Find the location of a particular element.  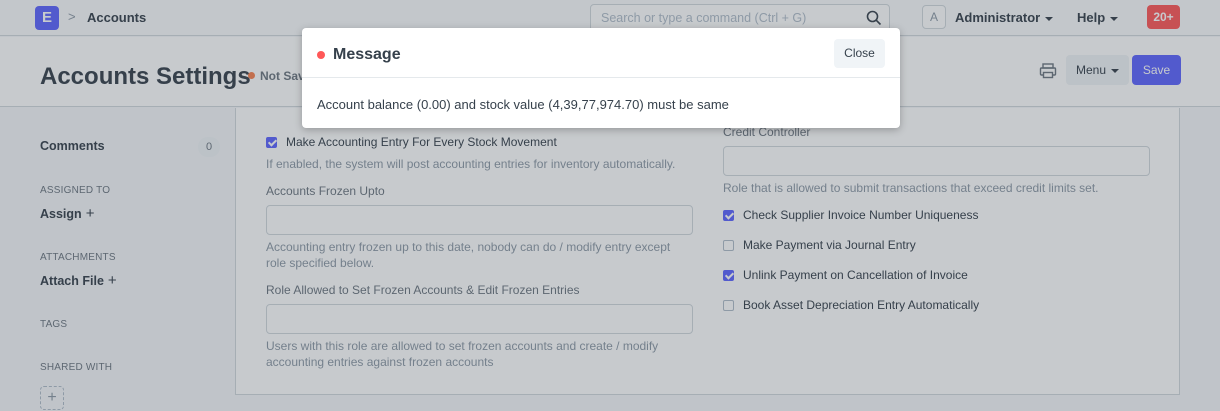

dialog-title: Message is located at coordinates (367, 54).